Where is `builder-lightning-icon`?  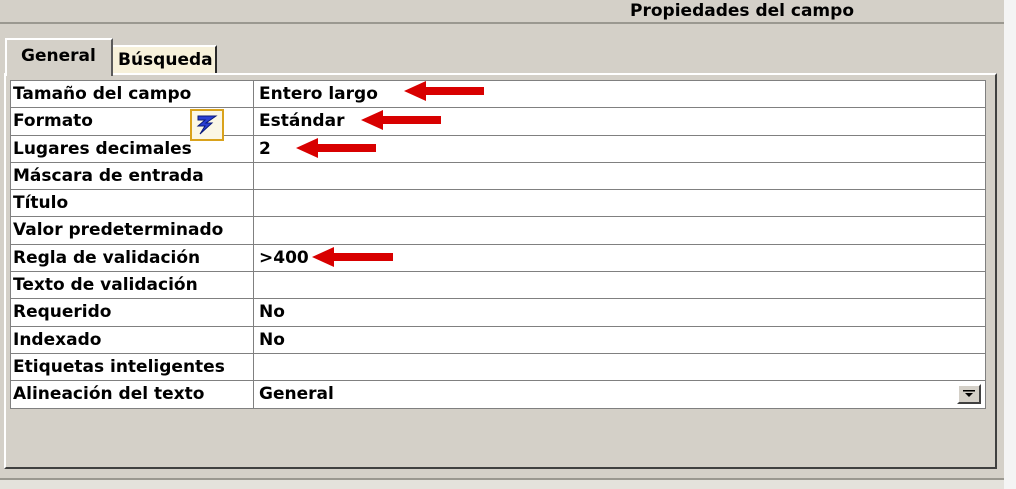 builder-lightning-icon is located at coordinates (207, 125).